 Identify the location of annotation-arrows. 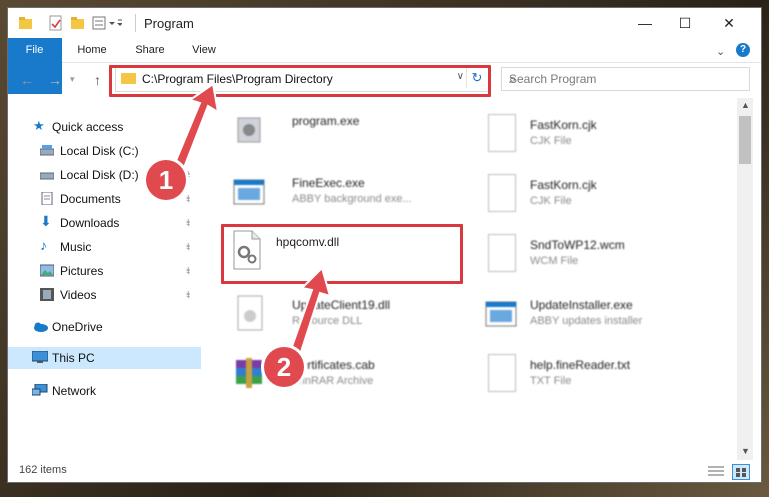
(250, 219).